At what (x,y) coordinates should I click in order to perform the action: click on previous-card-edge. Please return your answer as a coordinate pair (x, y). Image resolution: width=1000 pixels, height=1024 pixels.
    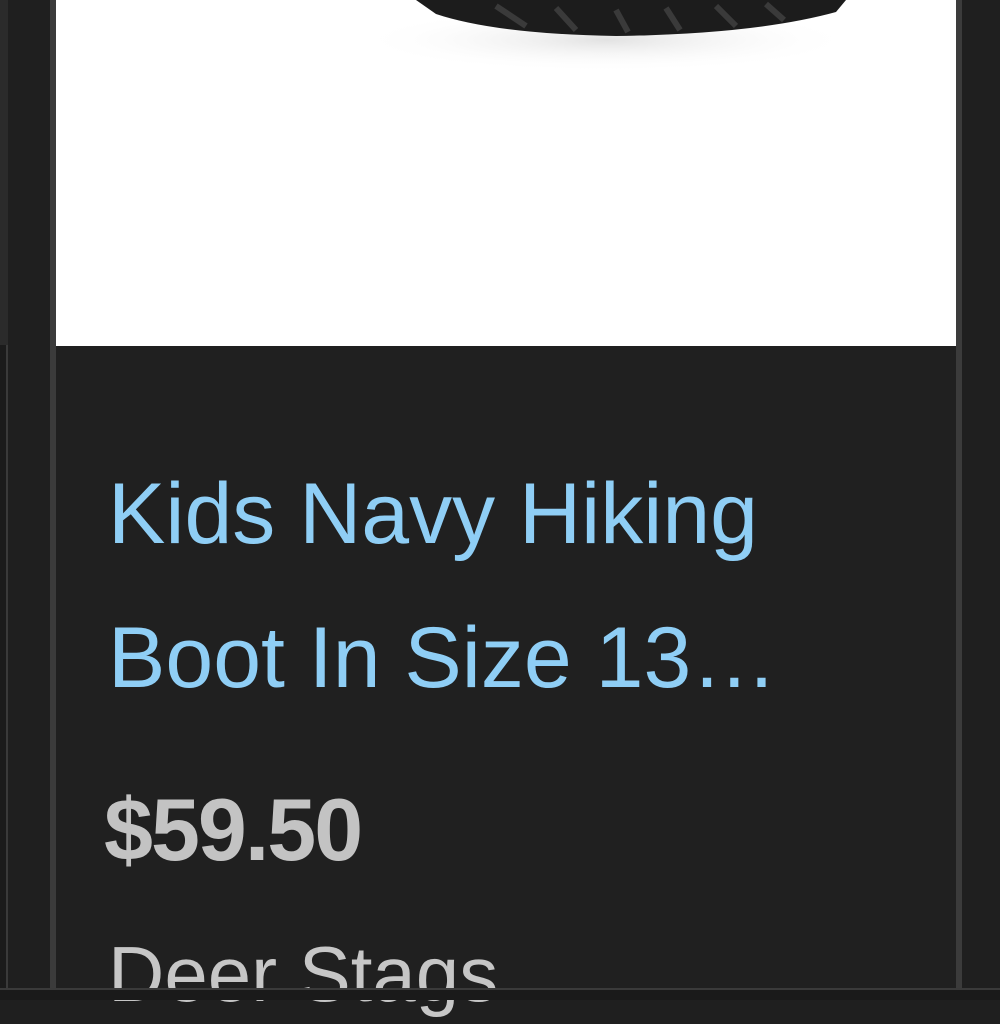
    Looking at the image, I should click on (4, 172).